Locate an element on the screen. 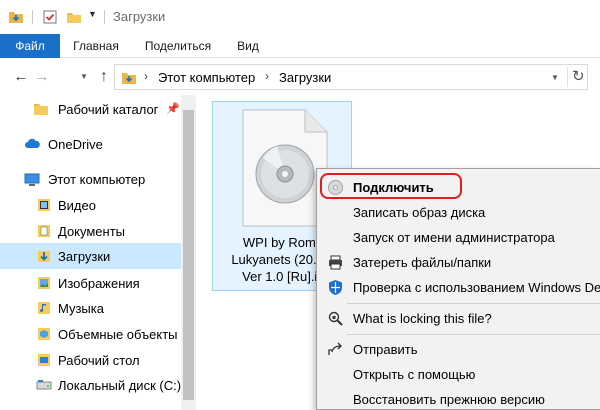 The width and height of the screenshot is (600, 410). sidebar-item-downloads: Загрузки is located at coordinates (90, 256).